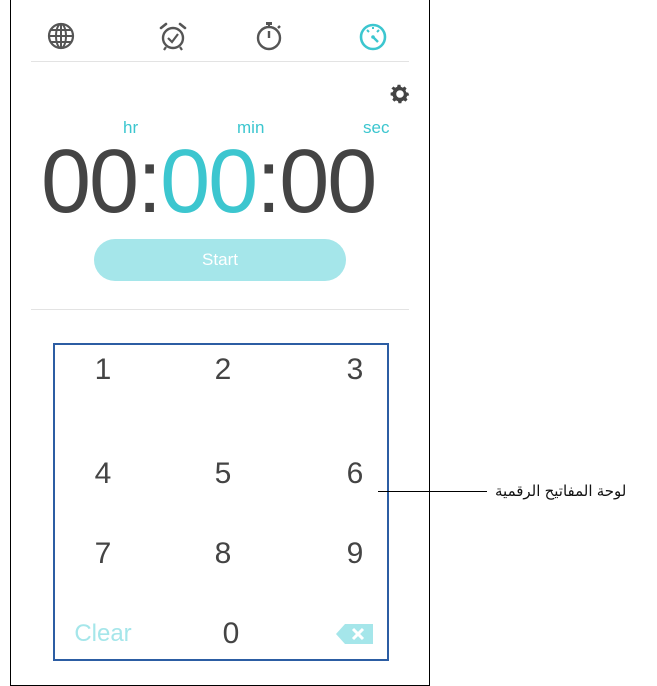  I want to click on gear-icon, so click(400, 94).